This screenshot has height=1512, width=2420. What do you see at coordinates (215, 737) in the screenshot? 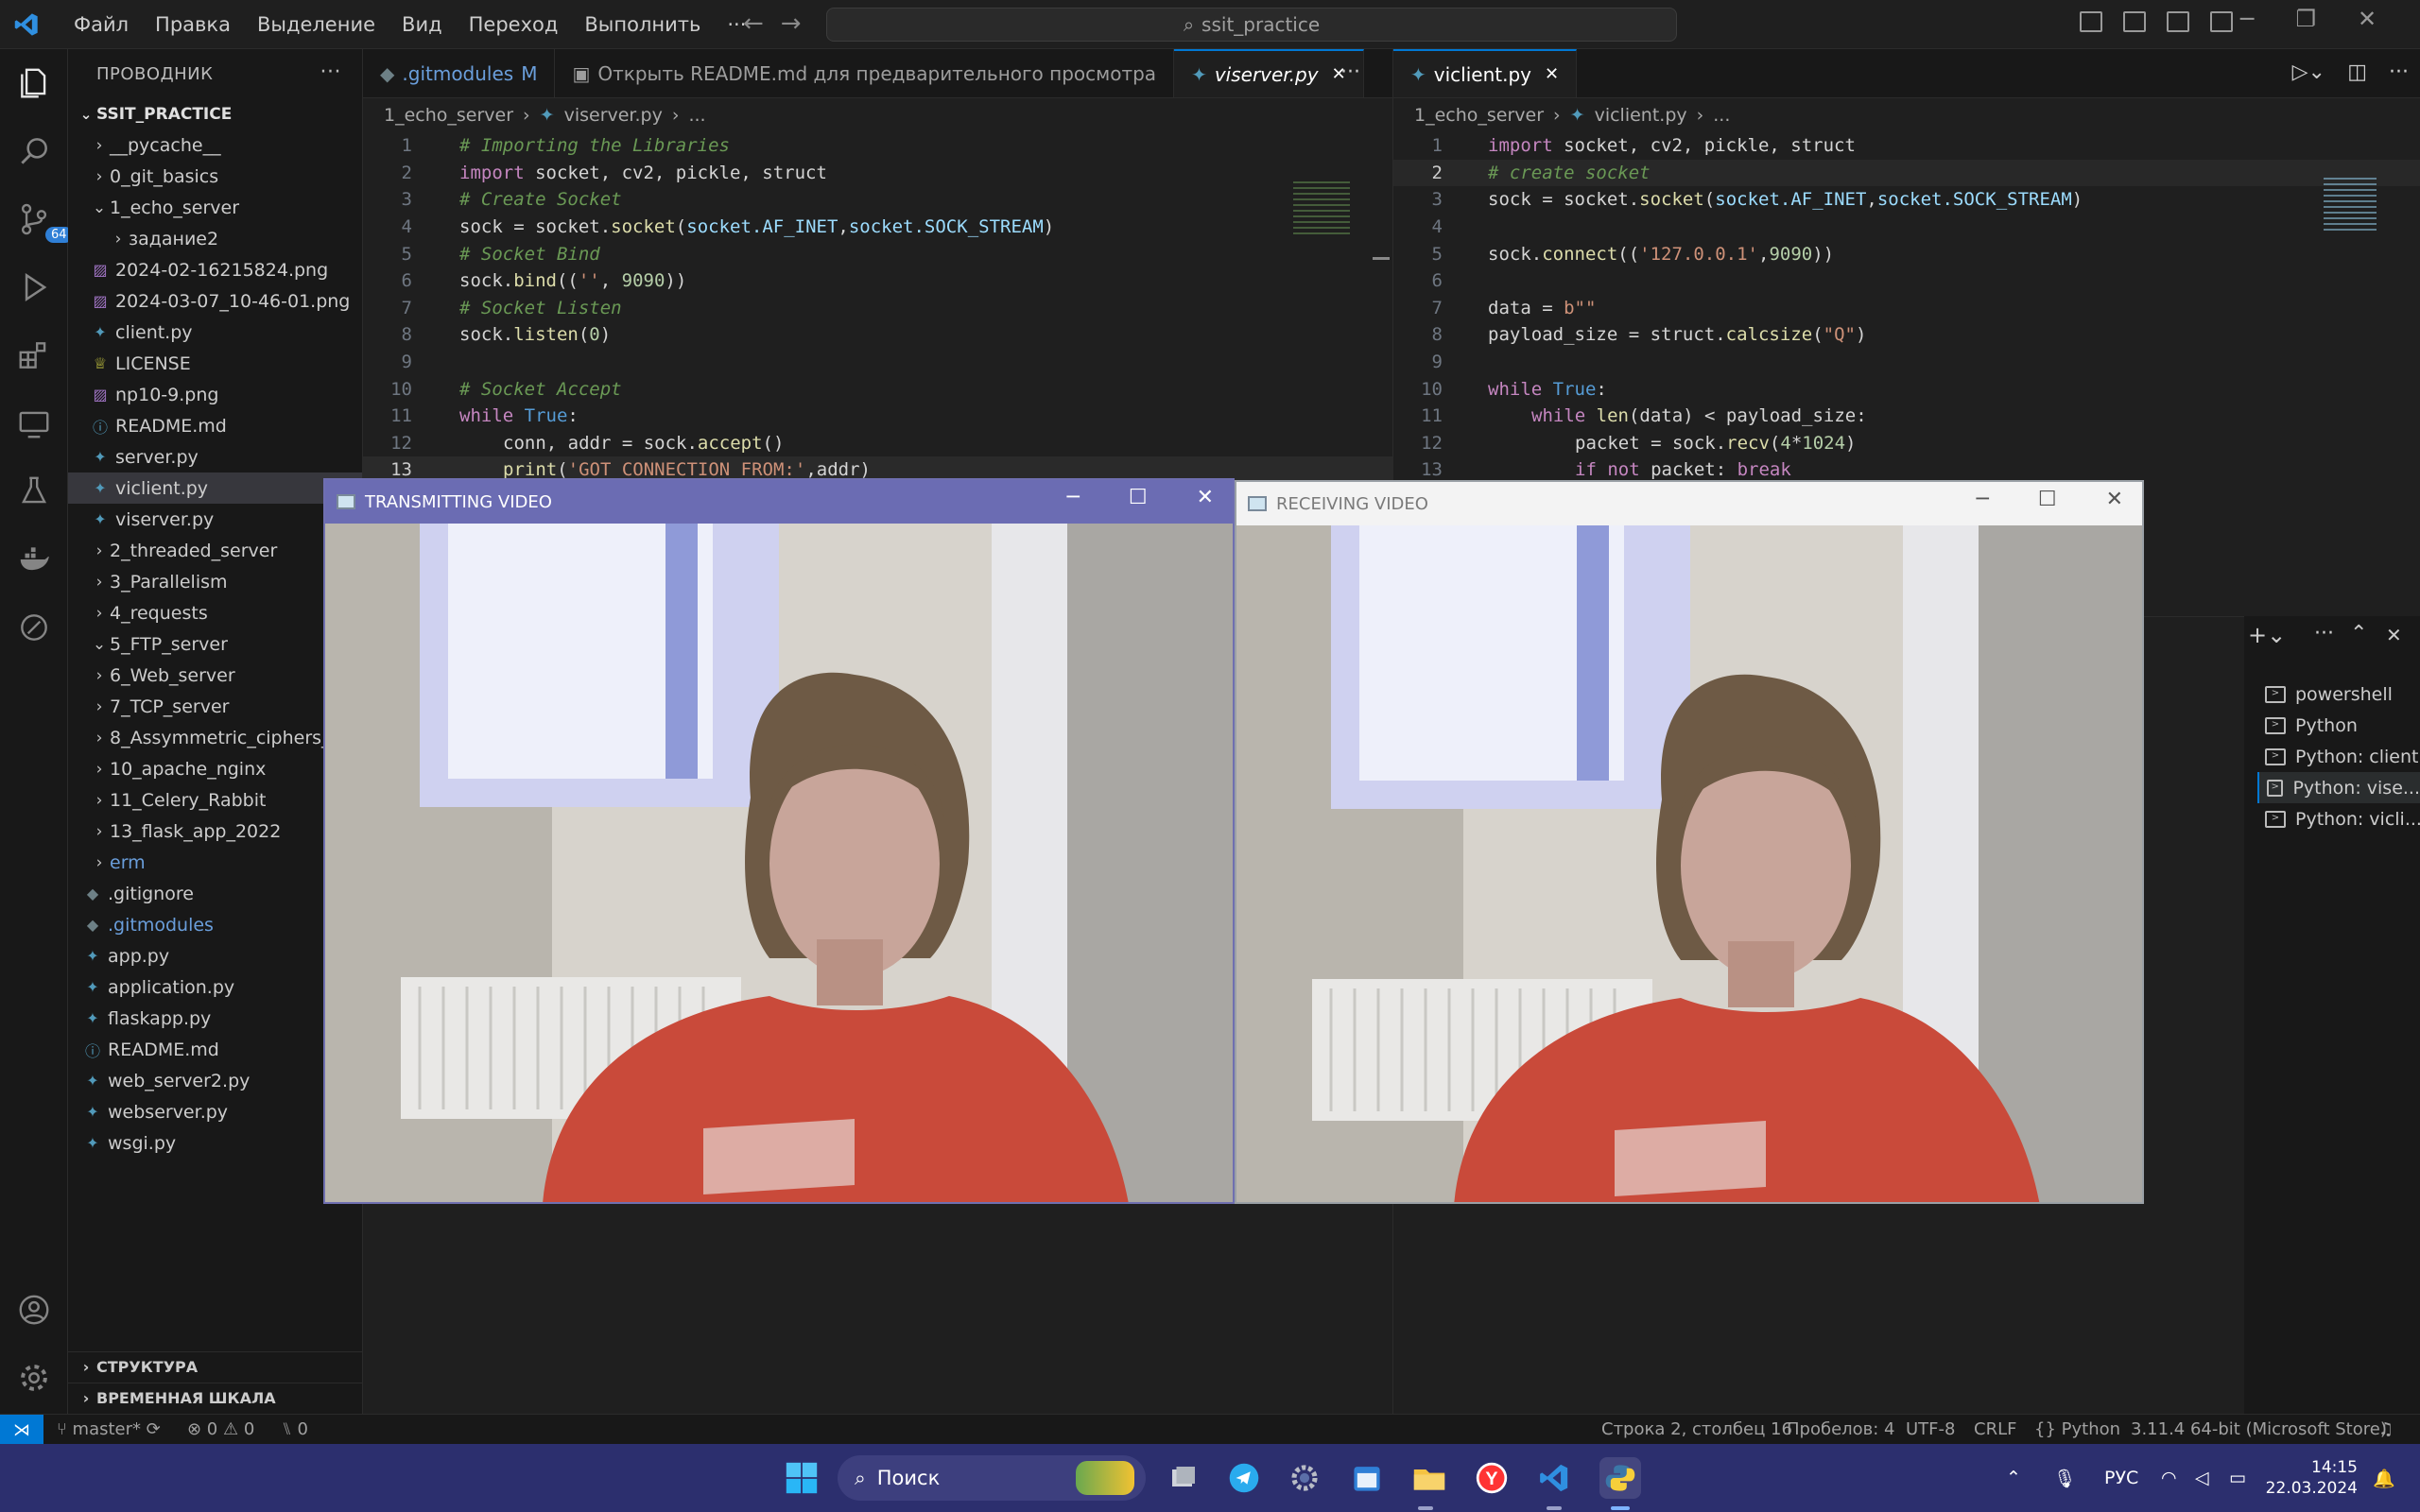
I see `folder-item: › 8_Assymmetric_ciphers_2(` at bounding box center [215, 737].